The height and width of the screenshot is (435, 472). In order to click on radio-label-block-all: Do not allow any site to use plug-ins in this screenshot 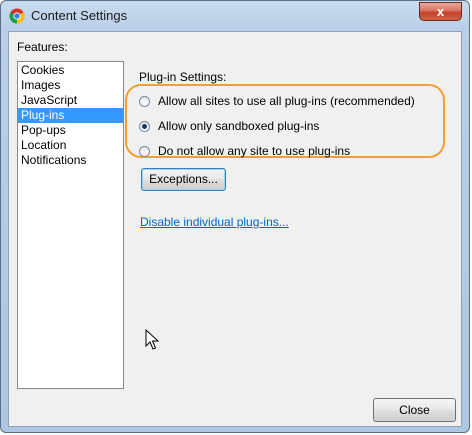, I will do `click(254, 151)`.